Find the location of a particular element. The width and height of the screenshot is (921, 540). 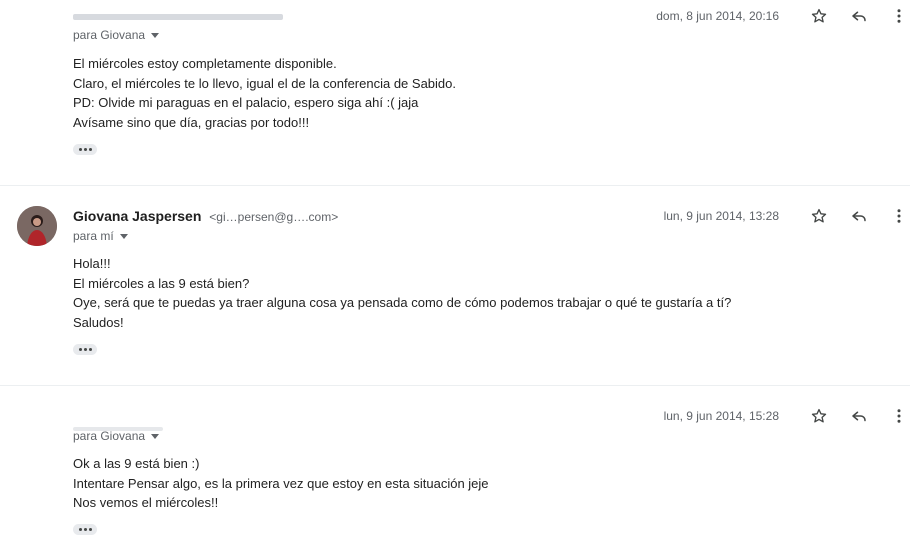

sender-line: Giovana Jaspersen <gi…persen@g….com> is located at coordinates (205, 216).